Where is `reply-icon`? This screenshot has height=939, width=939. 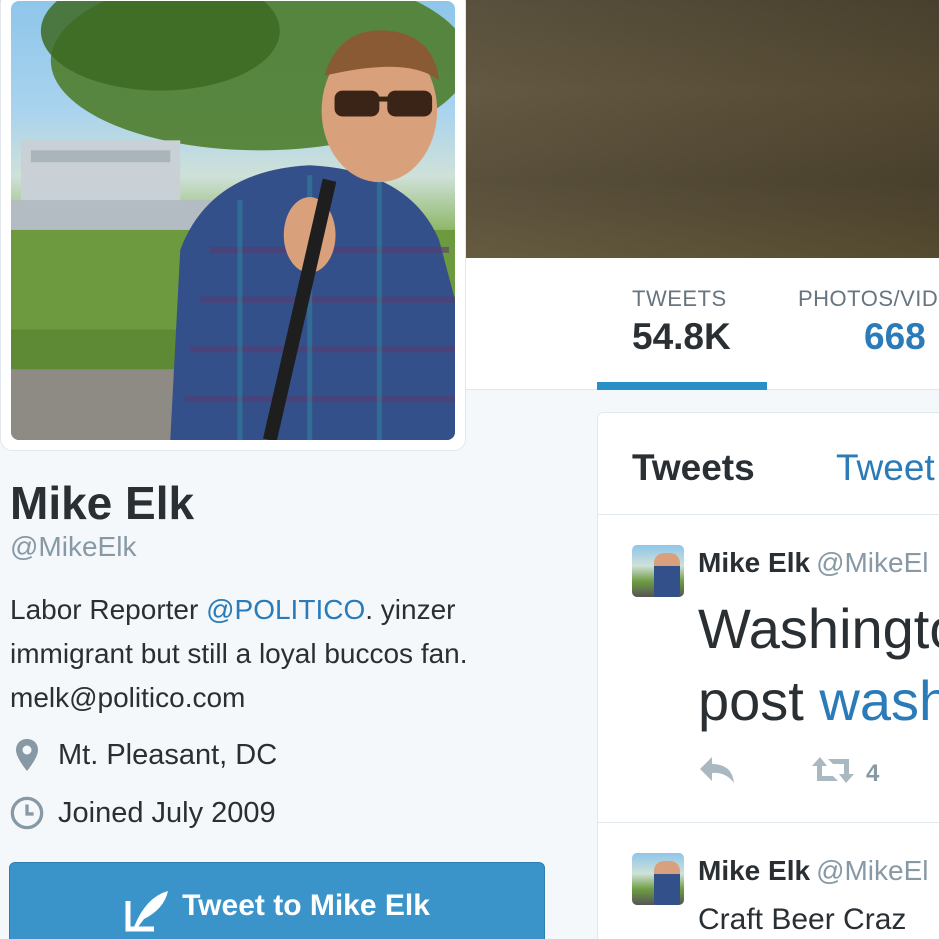
reply-icon is located at coordinates (717, 773).